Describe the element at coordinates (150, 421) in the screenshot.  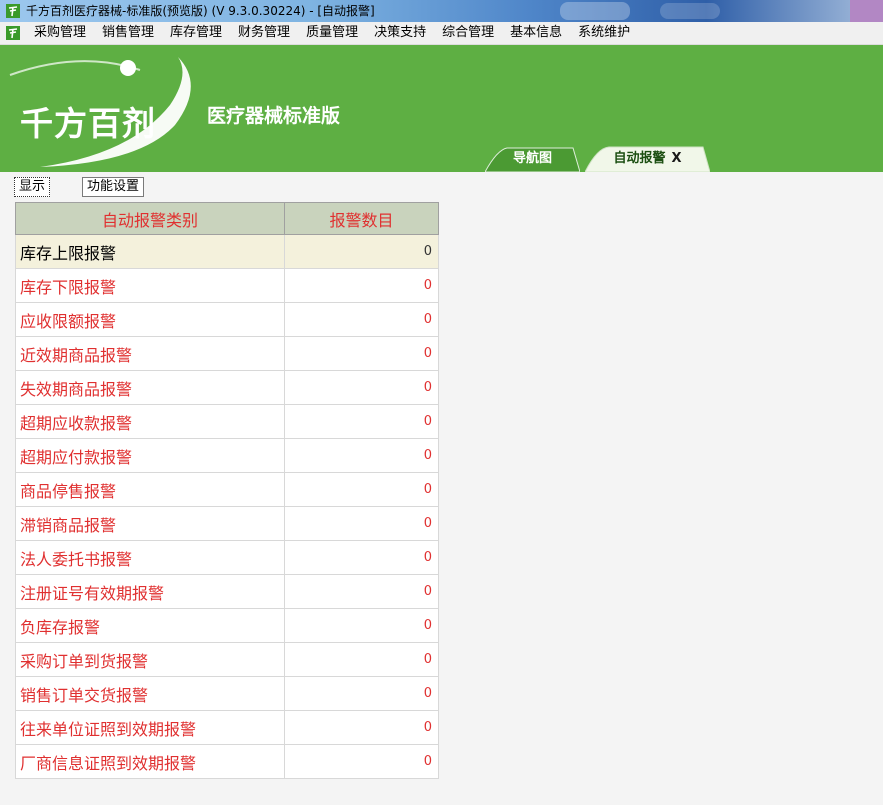
I see `row-category: 超期应收款报警` at that location.